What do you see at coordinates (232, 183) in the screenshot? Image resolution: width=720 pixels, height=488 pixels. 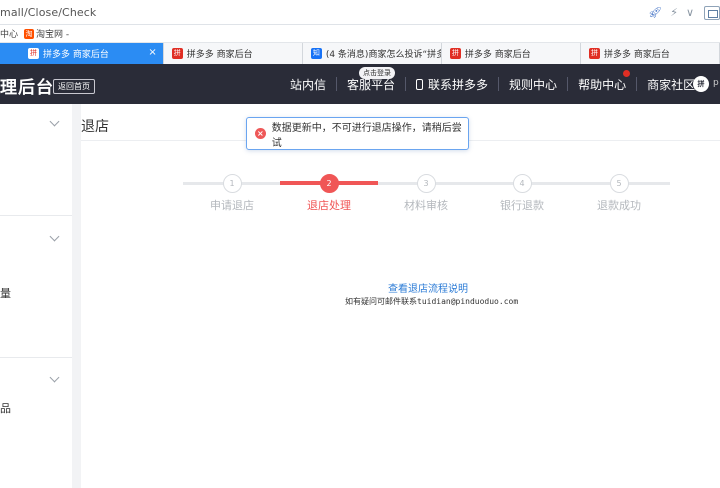 I see `step-number: 1` at bounding box center [232, 183].